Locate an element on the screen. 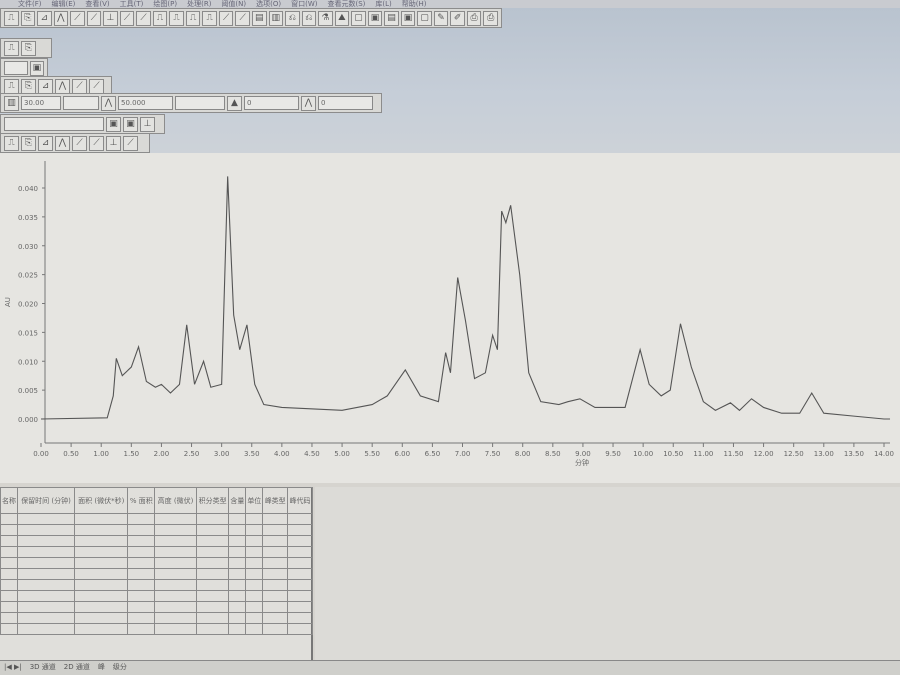 This screenshot has height=675, width=900. tool-button: ▢ is located at coordinates (358, 18).